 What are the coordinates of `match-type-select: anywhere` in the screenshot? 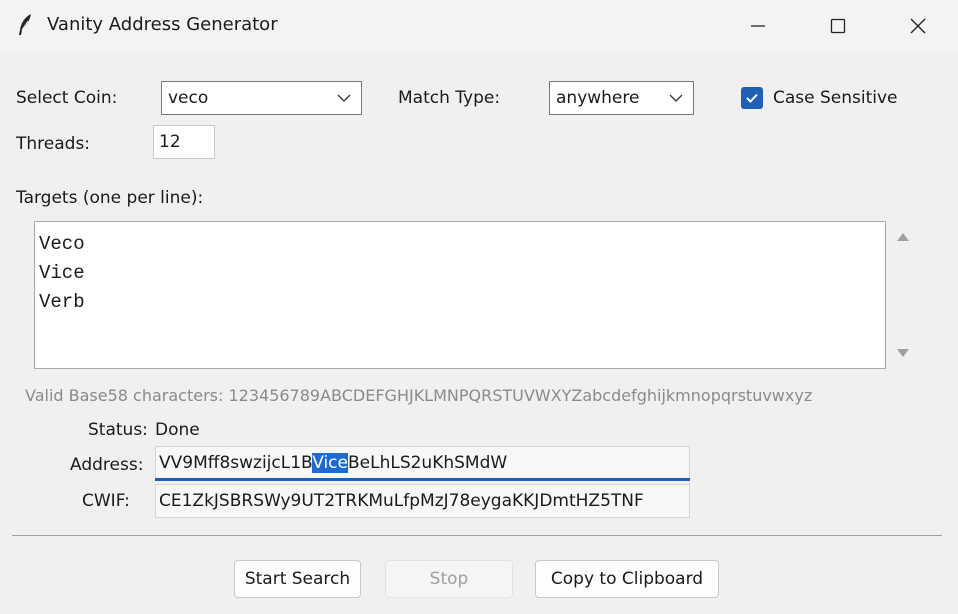 It's located at (621, 98).